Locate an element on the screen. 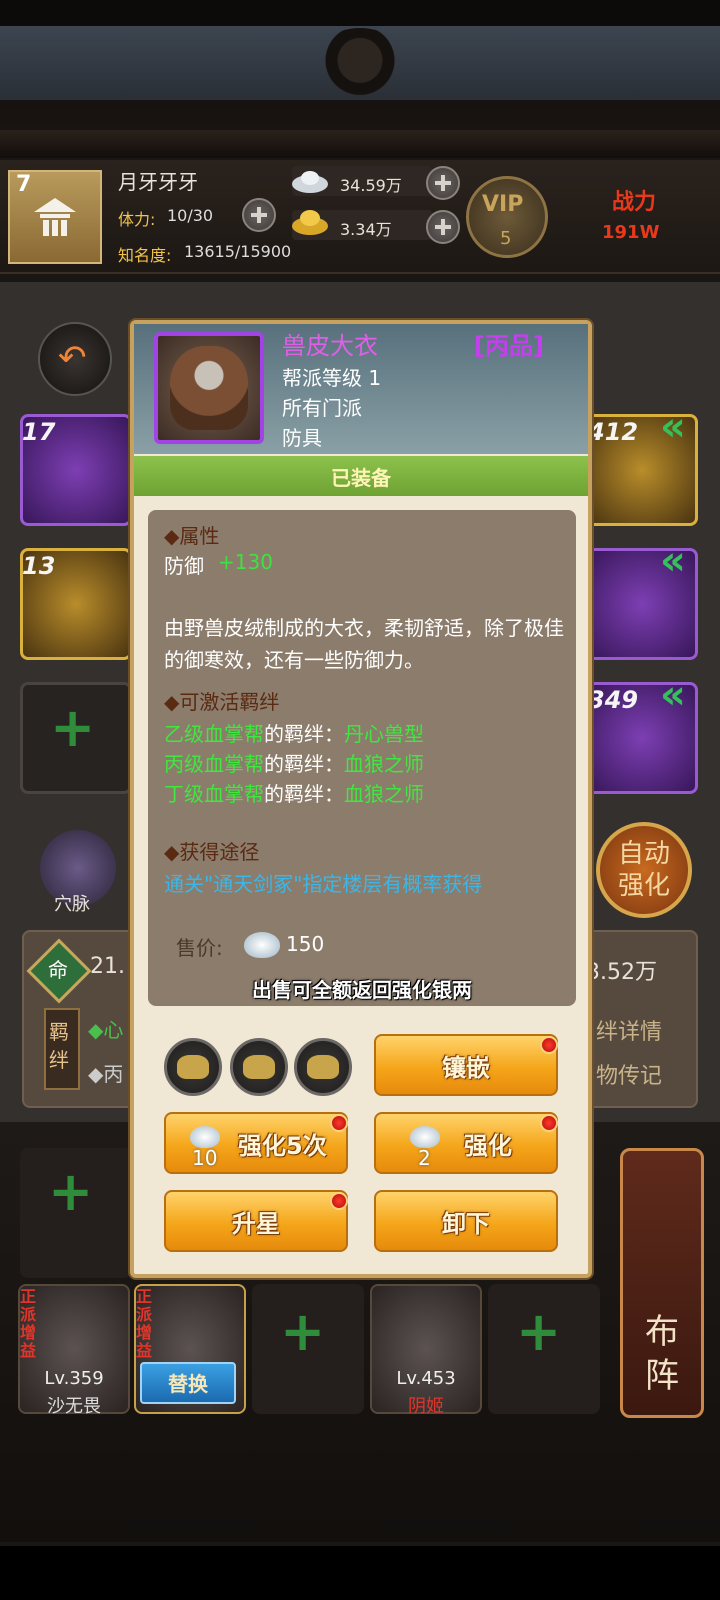 The image size is (720, 1600). life-value: 21. is located at coordinates (107, 966).